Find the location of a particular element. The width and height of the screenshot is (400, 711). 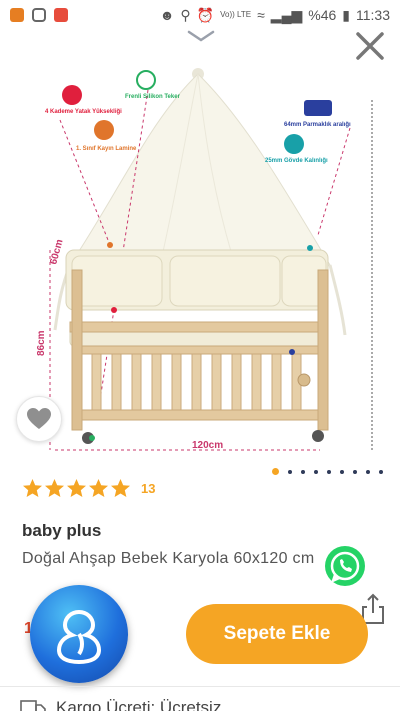

whatsapp-icon is located at coordinates (345, 566).